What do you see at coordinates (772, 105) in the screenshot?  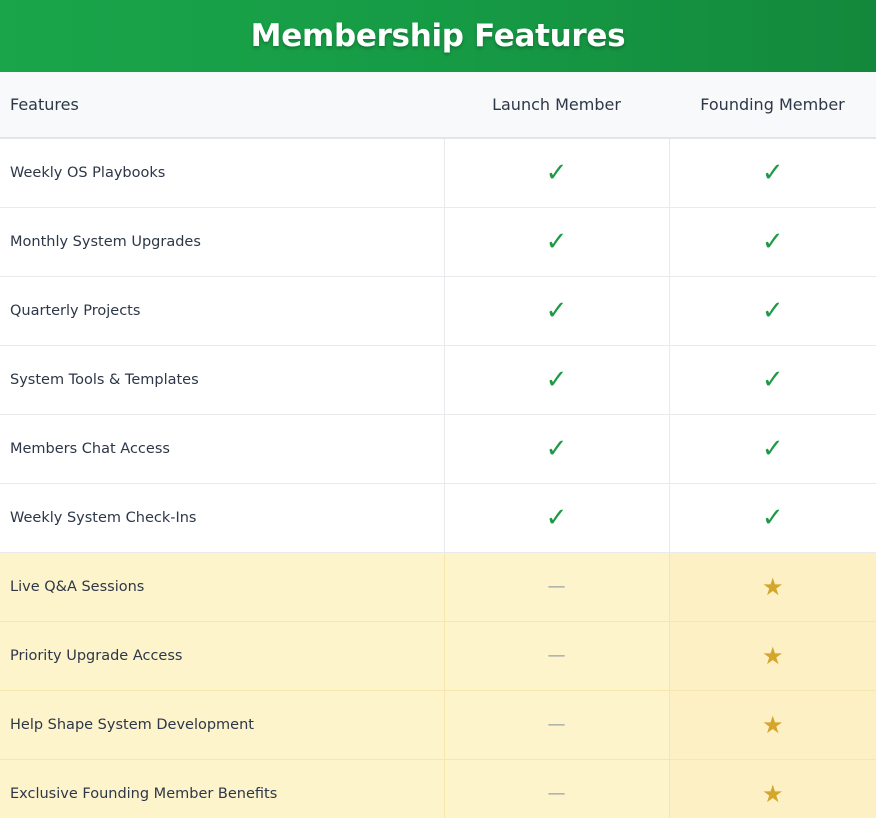 I see `header-founding-member: Founding Member` at bounding box center [772, 105].